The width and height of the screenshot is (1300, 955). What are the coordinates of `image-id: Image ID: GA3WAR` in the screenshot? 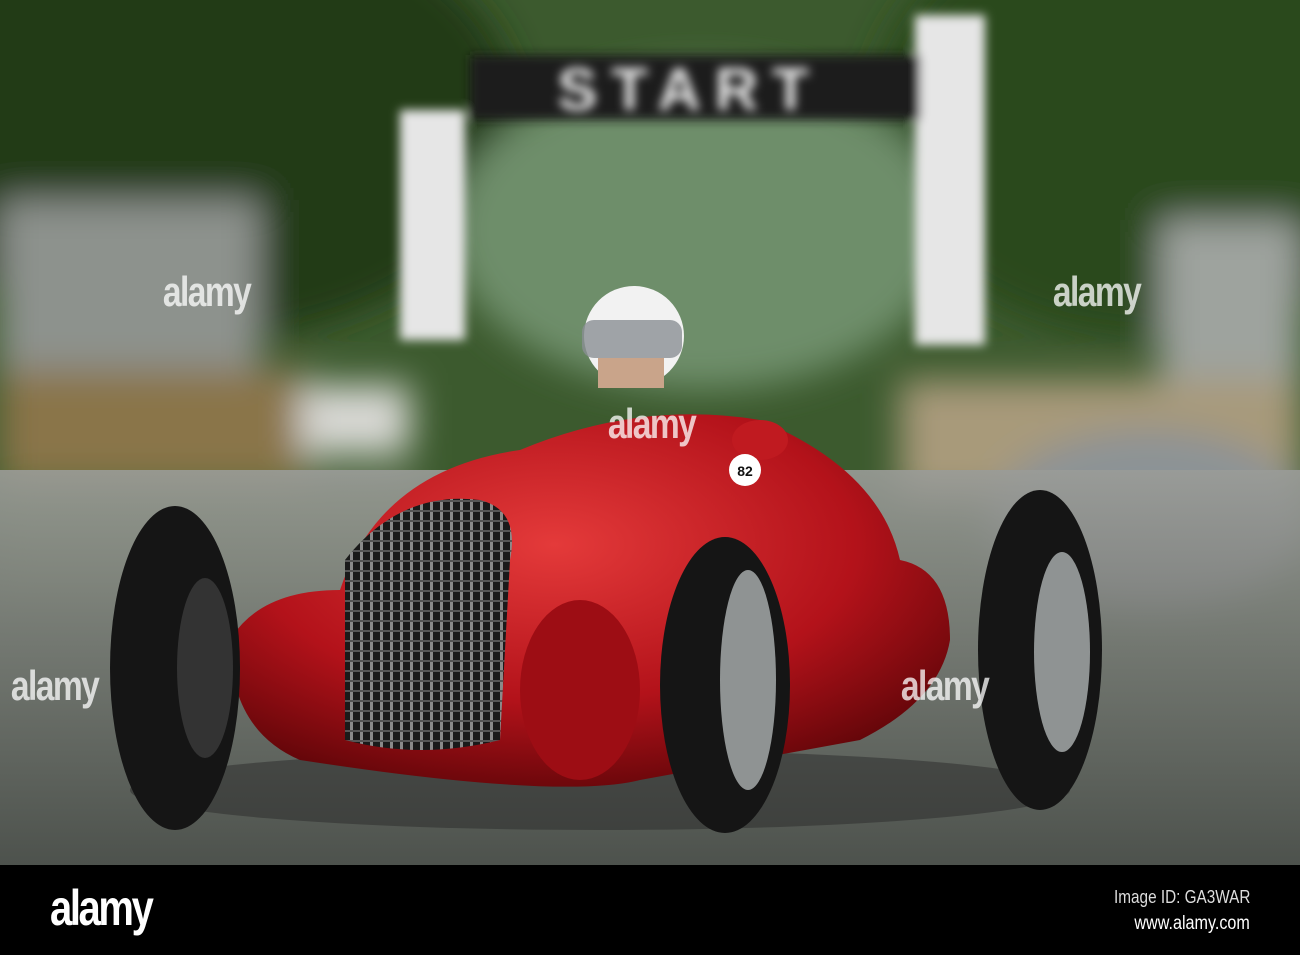 It's located at (1181, 897).